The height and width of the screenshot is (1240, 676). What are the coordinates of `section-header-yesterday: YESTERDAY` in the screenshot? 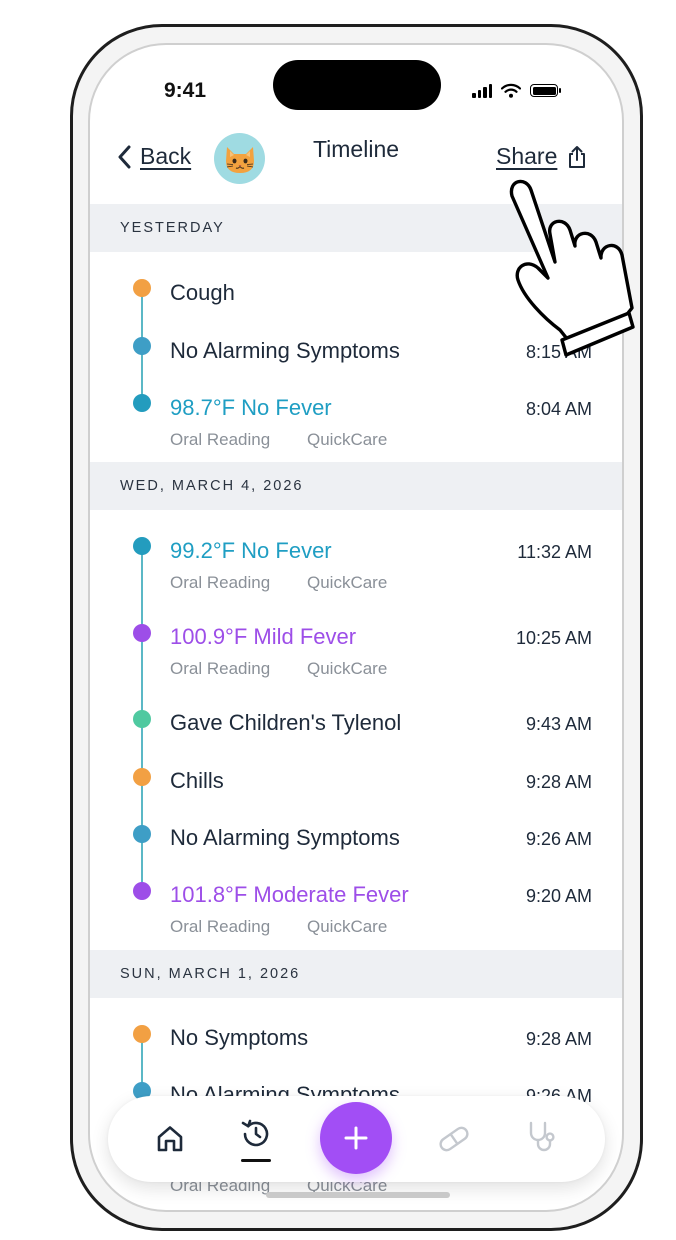 It's located at (356, 228).